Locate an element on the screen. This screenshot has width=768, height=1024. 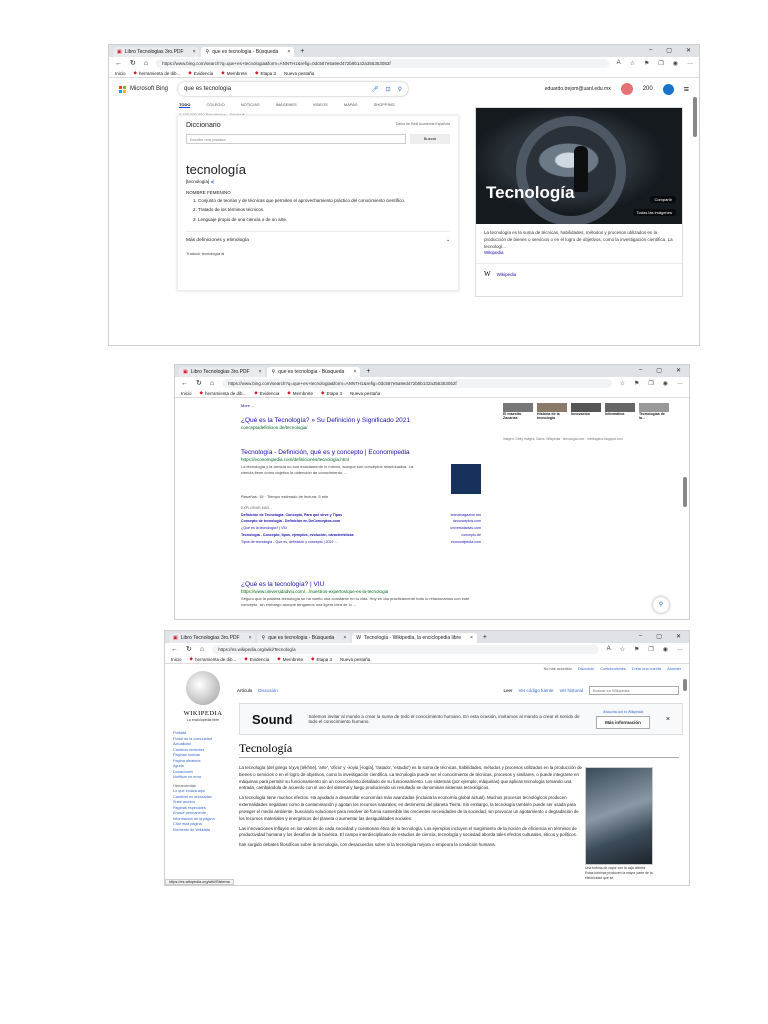
wiki-search-input: Buscar en Wikipedia is located at coordinates (634, 690).